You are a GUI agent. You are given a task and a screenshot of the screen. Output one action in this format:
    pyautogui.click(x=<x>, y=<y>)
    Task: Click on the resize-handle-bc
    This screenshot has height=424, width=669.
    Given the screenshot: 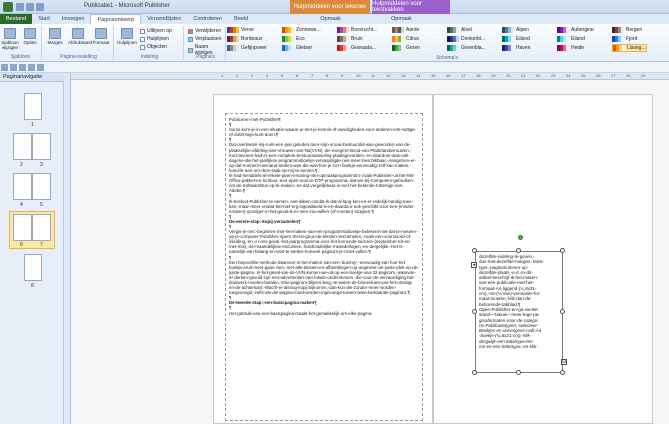 What is the action you would take?
    pyautogui.click(x=518, y=372)
    